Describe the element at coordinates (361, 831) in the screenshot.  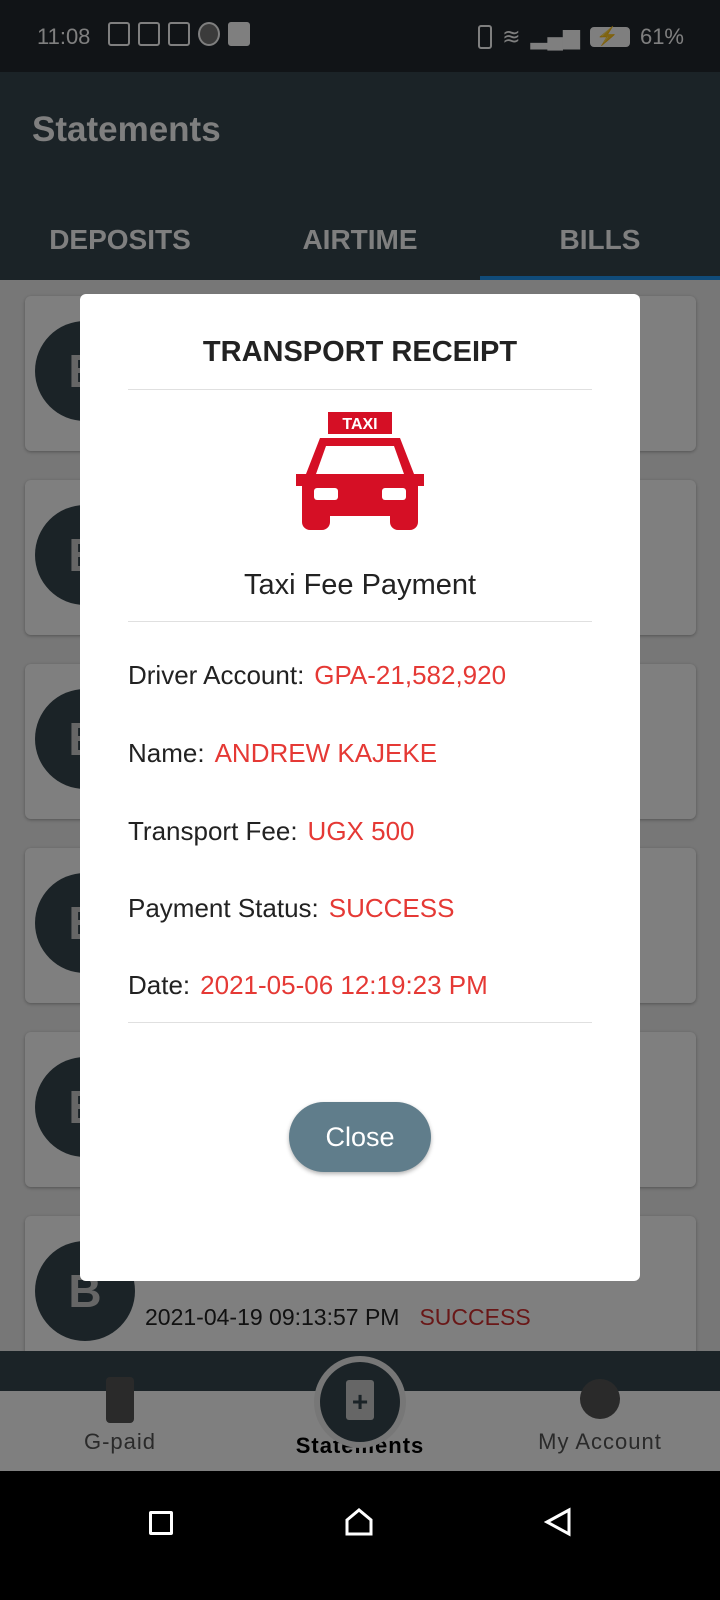
I see `field-value: UGX 500` at that location.